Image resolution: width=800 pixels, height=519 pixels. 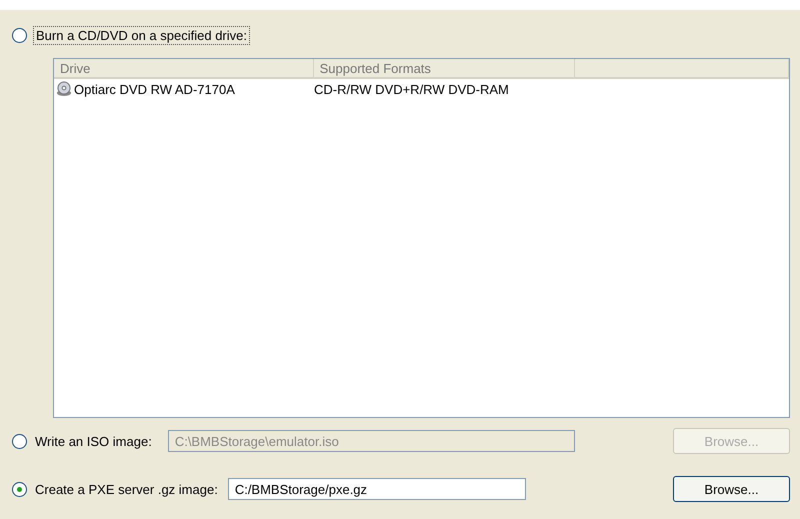 I want to click on option-label: Write an ISO image:, so click(x=93, y=441).